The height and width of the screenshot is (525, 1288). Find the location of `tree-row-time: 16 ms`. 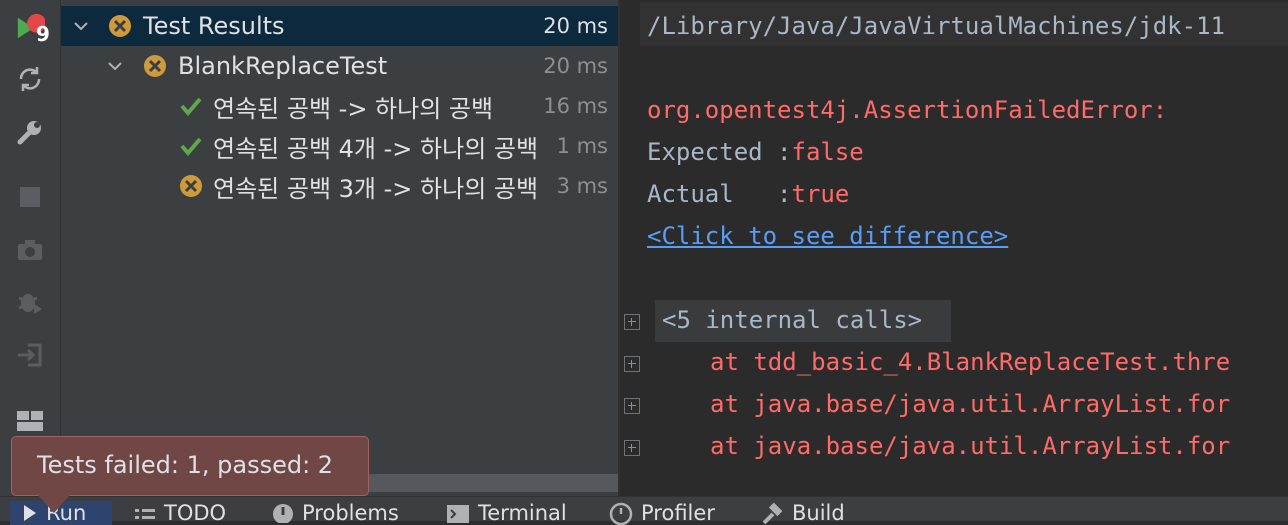

tree-row-time: 16 ms is located at coordinates (575, 106).